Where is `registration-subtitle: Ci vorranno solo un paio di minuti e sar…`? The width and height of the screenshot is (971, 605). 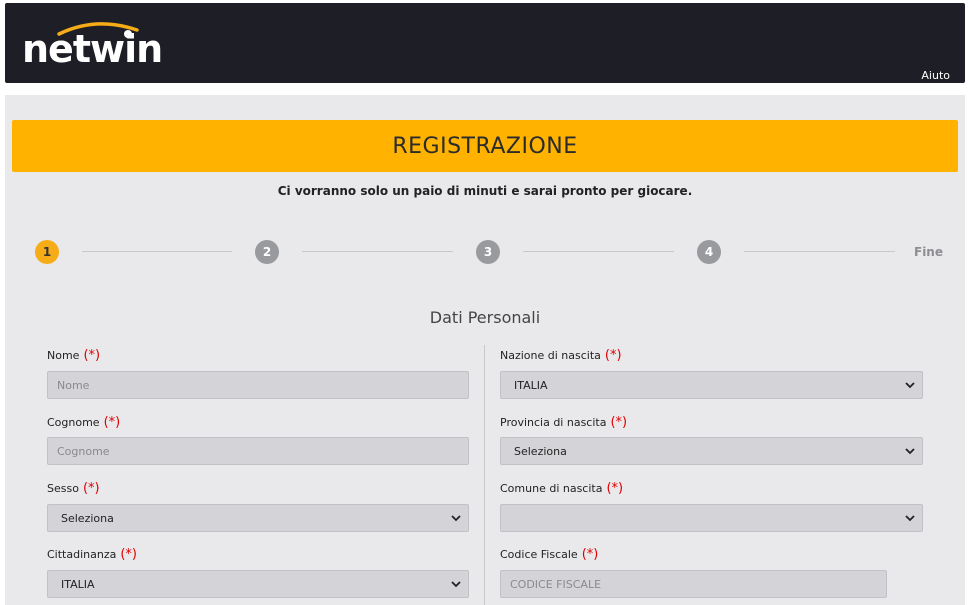 registration-subtitle: Ci vorranno solo un paio di minuti e sar… is located at coordinates (485, 191).